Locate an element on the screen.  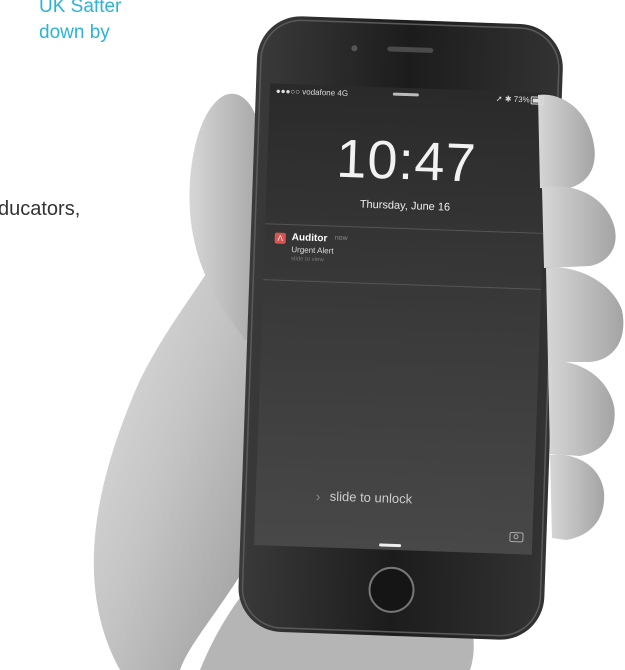
home-button-icon is located at coordinates (391, 589).